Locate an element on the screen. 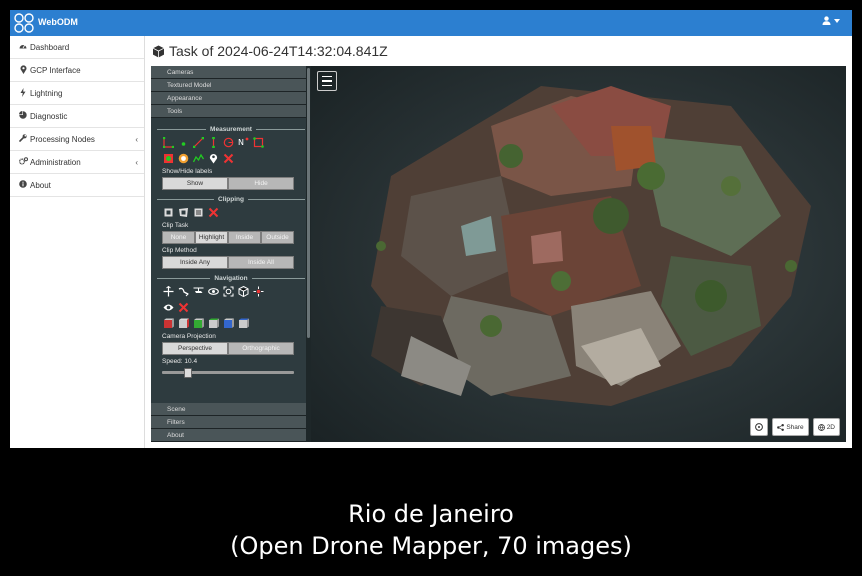 The image size is (862, 576). clip-volume-icon is located at coordinates (168, 212).